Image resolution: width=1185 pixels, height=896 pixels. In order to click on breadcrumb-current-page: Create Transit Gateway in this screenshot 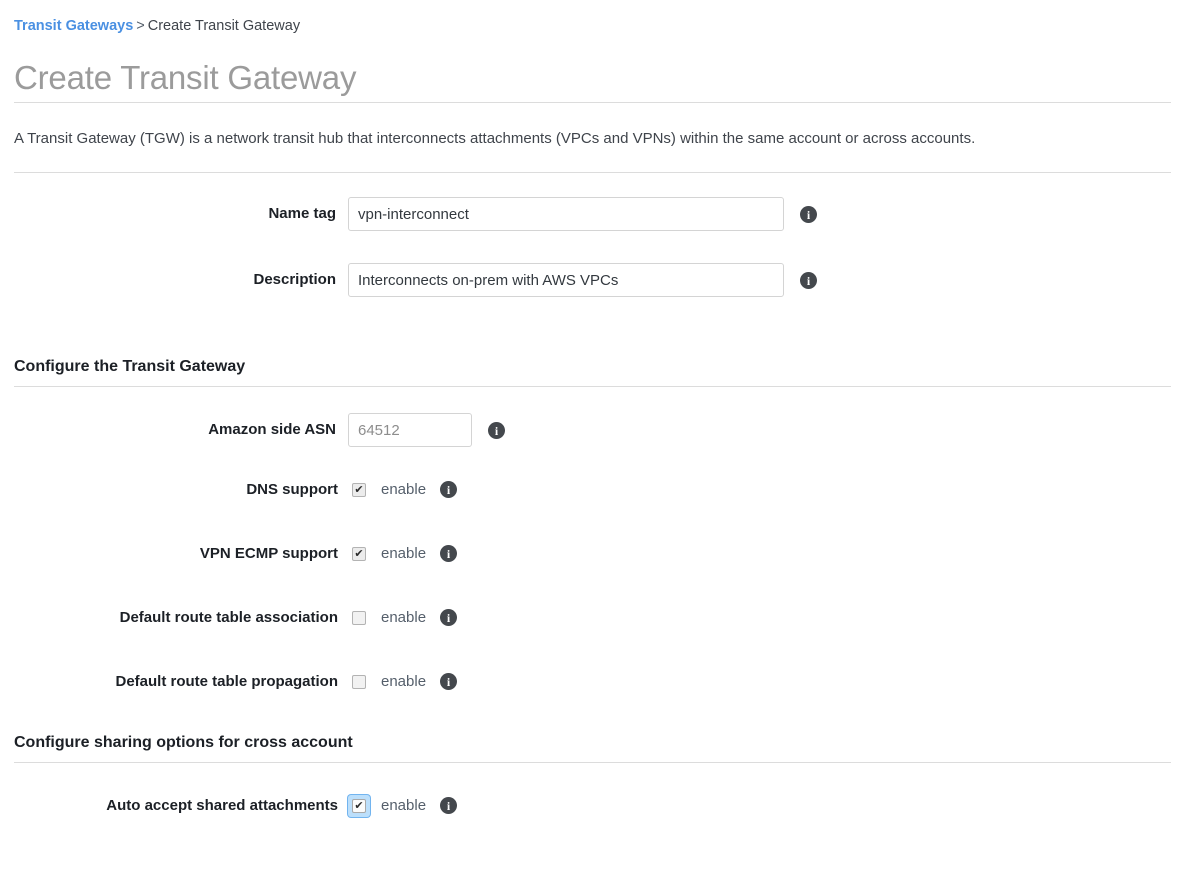, I will do `click(224, 26)`.